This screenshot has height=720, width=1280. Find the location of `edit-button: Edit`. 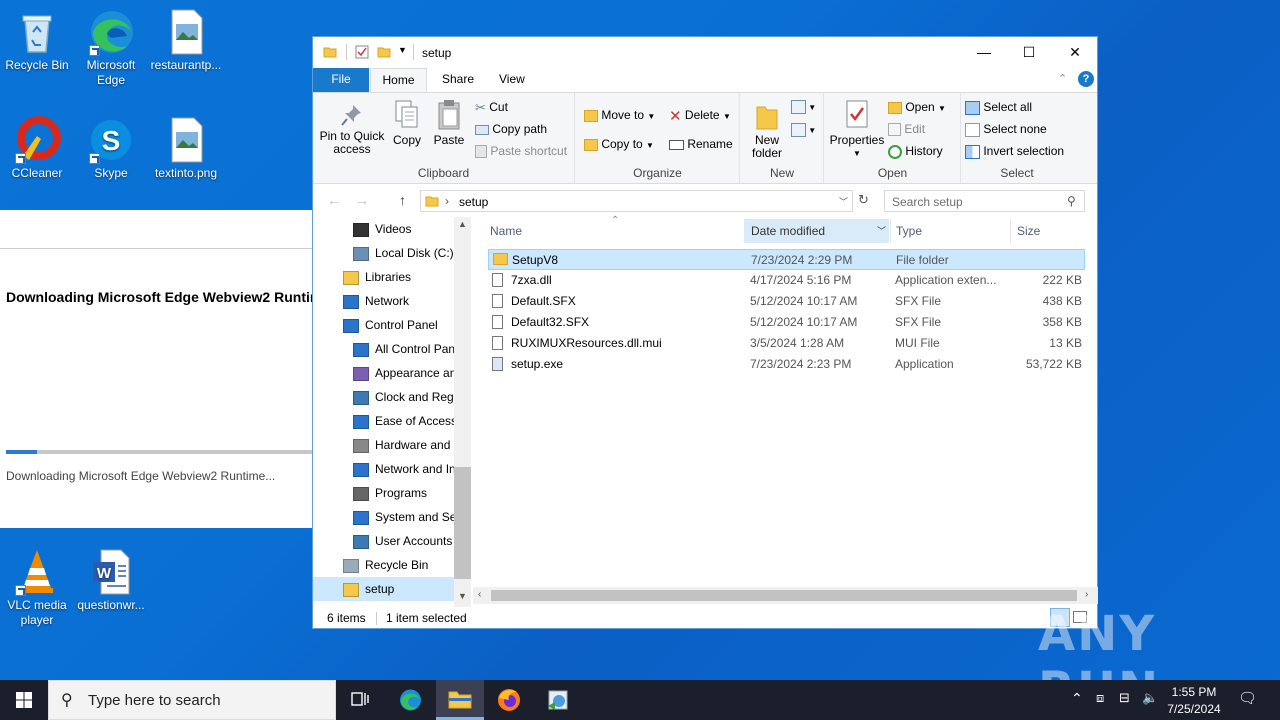

edit-button: Edit is located at coordinates (906, 129).